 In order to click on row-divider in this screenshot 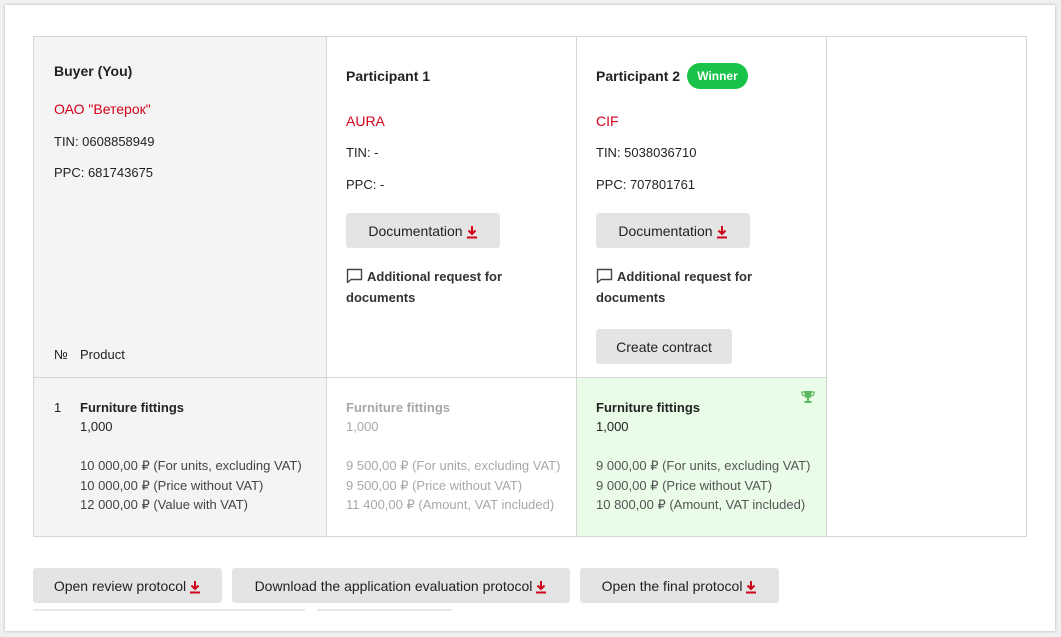, I will do `click(430, 377)`.